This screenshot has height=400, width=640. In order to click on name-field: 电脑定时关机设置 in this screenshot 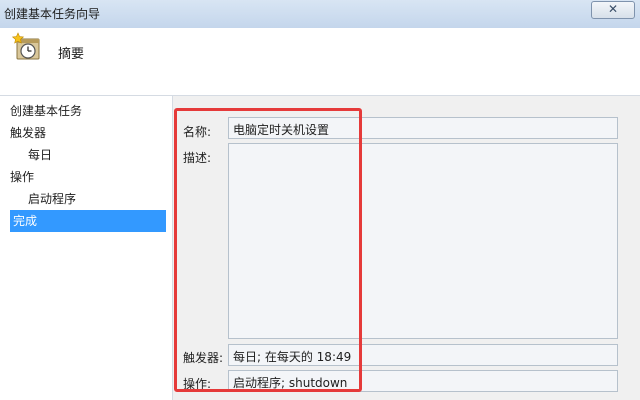, I will do `click(423, 128)`.